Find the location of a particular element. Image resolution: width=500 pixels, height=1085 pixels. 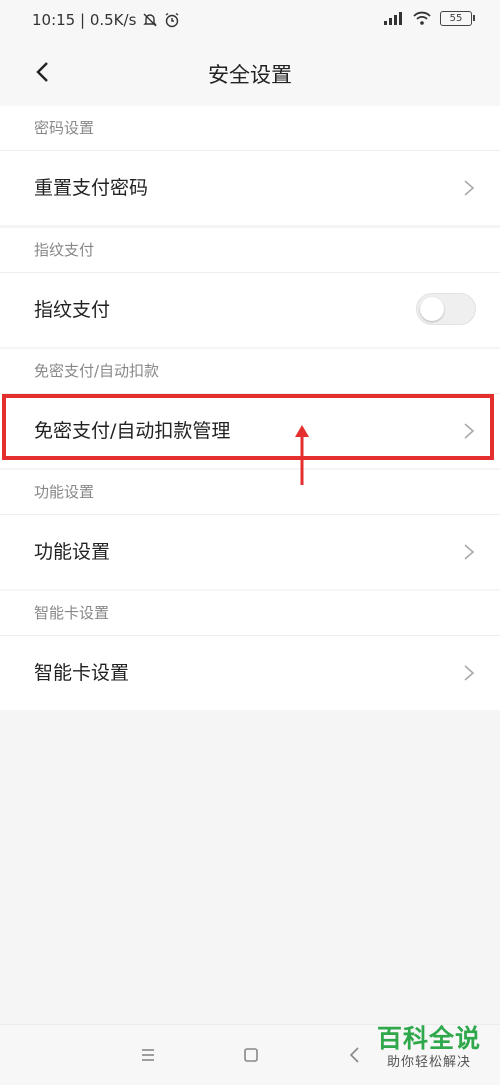

section-password-free: 免密支付/自动扣款 免密支付/自动扣款管理 is located at coordinates (250, 408).